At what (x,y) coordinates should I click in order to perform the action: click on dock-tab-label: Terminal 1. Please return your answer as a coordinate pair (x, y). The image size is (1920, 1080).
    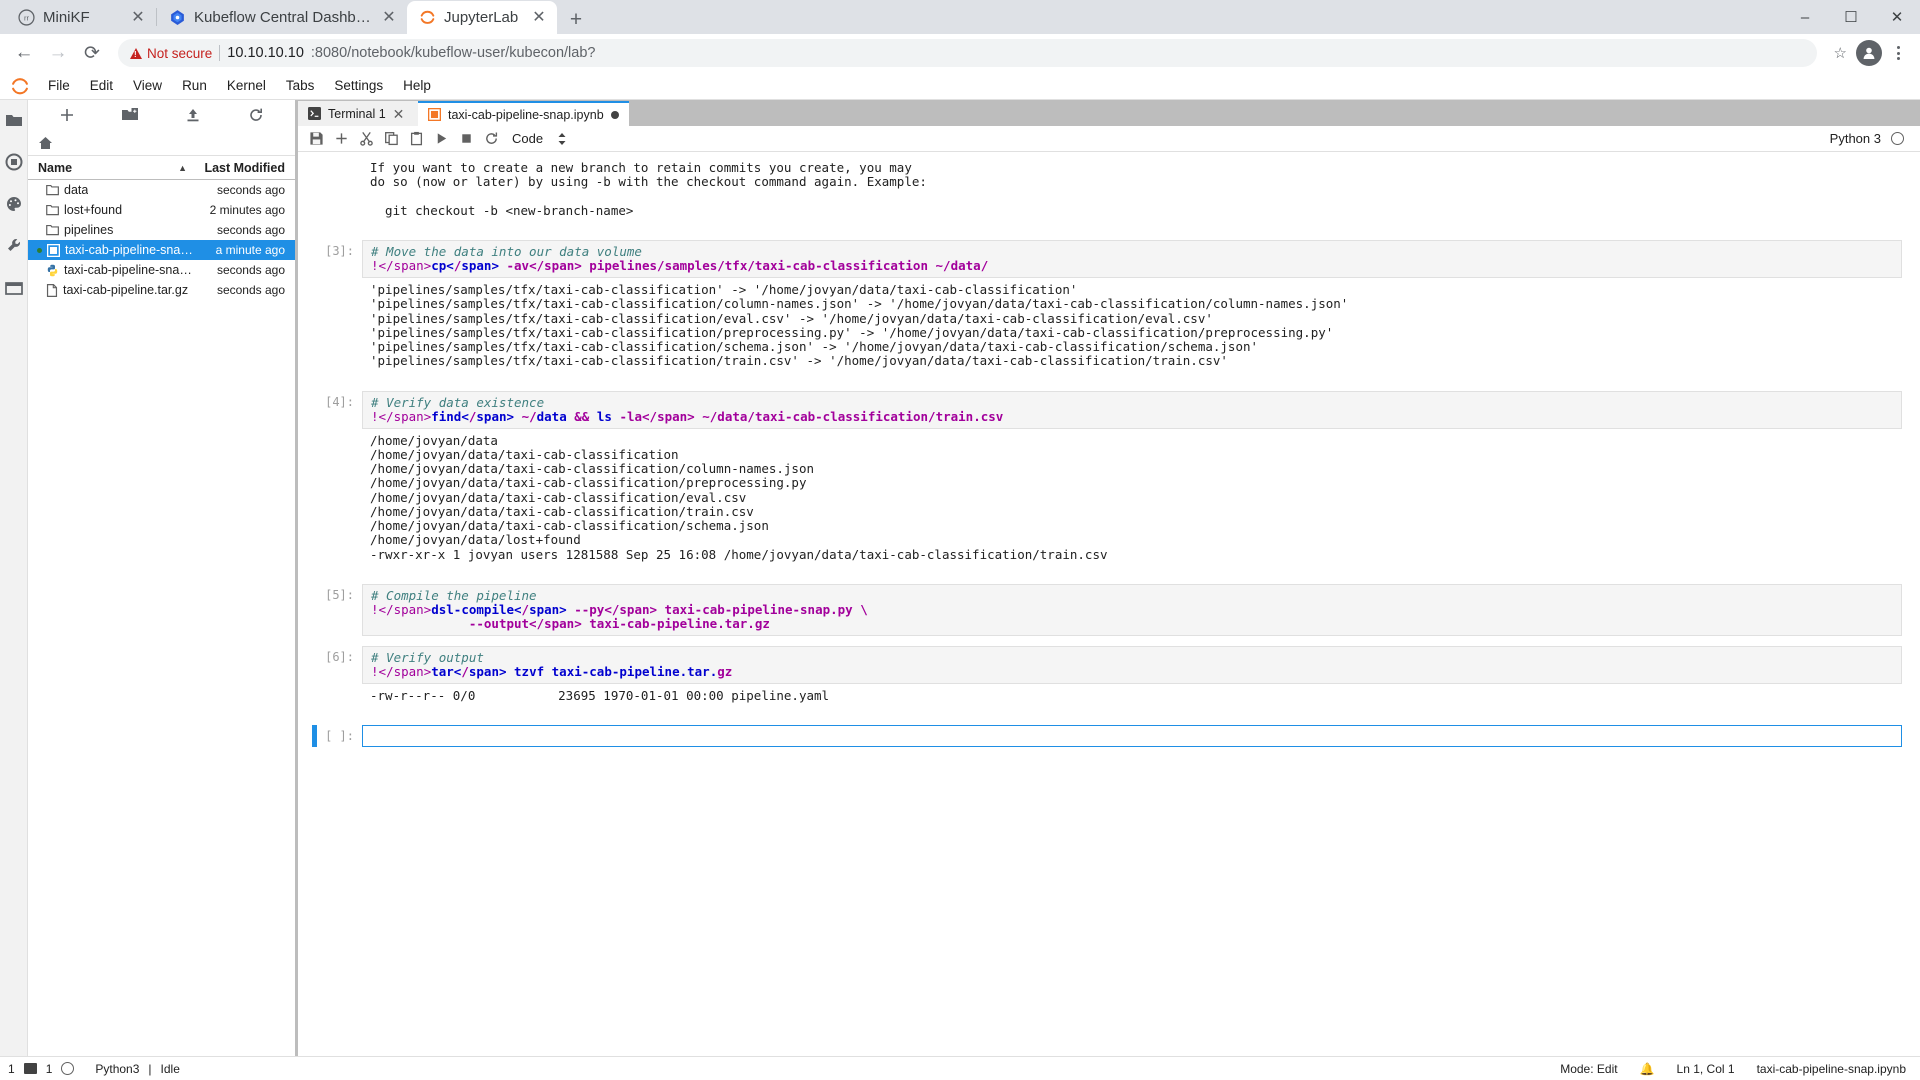
    Looking at the image, I should click on (357, 113).